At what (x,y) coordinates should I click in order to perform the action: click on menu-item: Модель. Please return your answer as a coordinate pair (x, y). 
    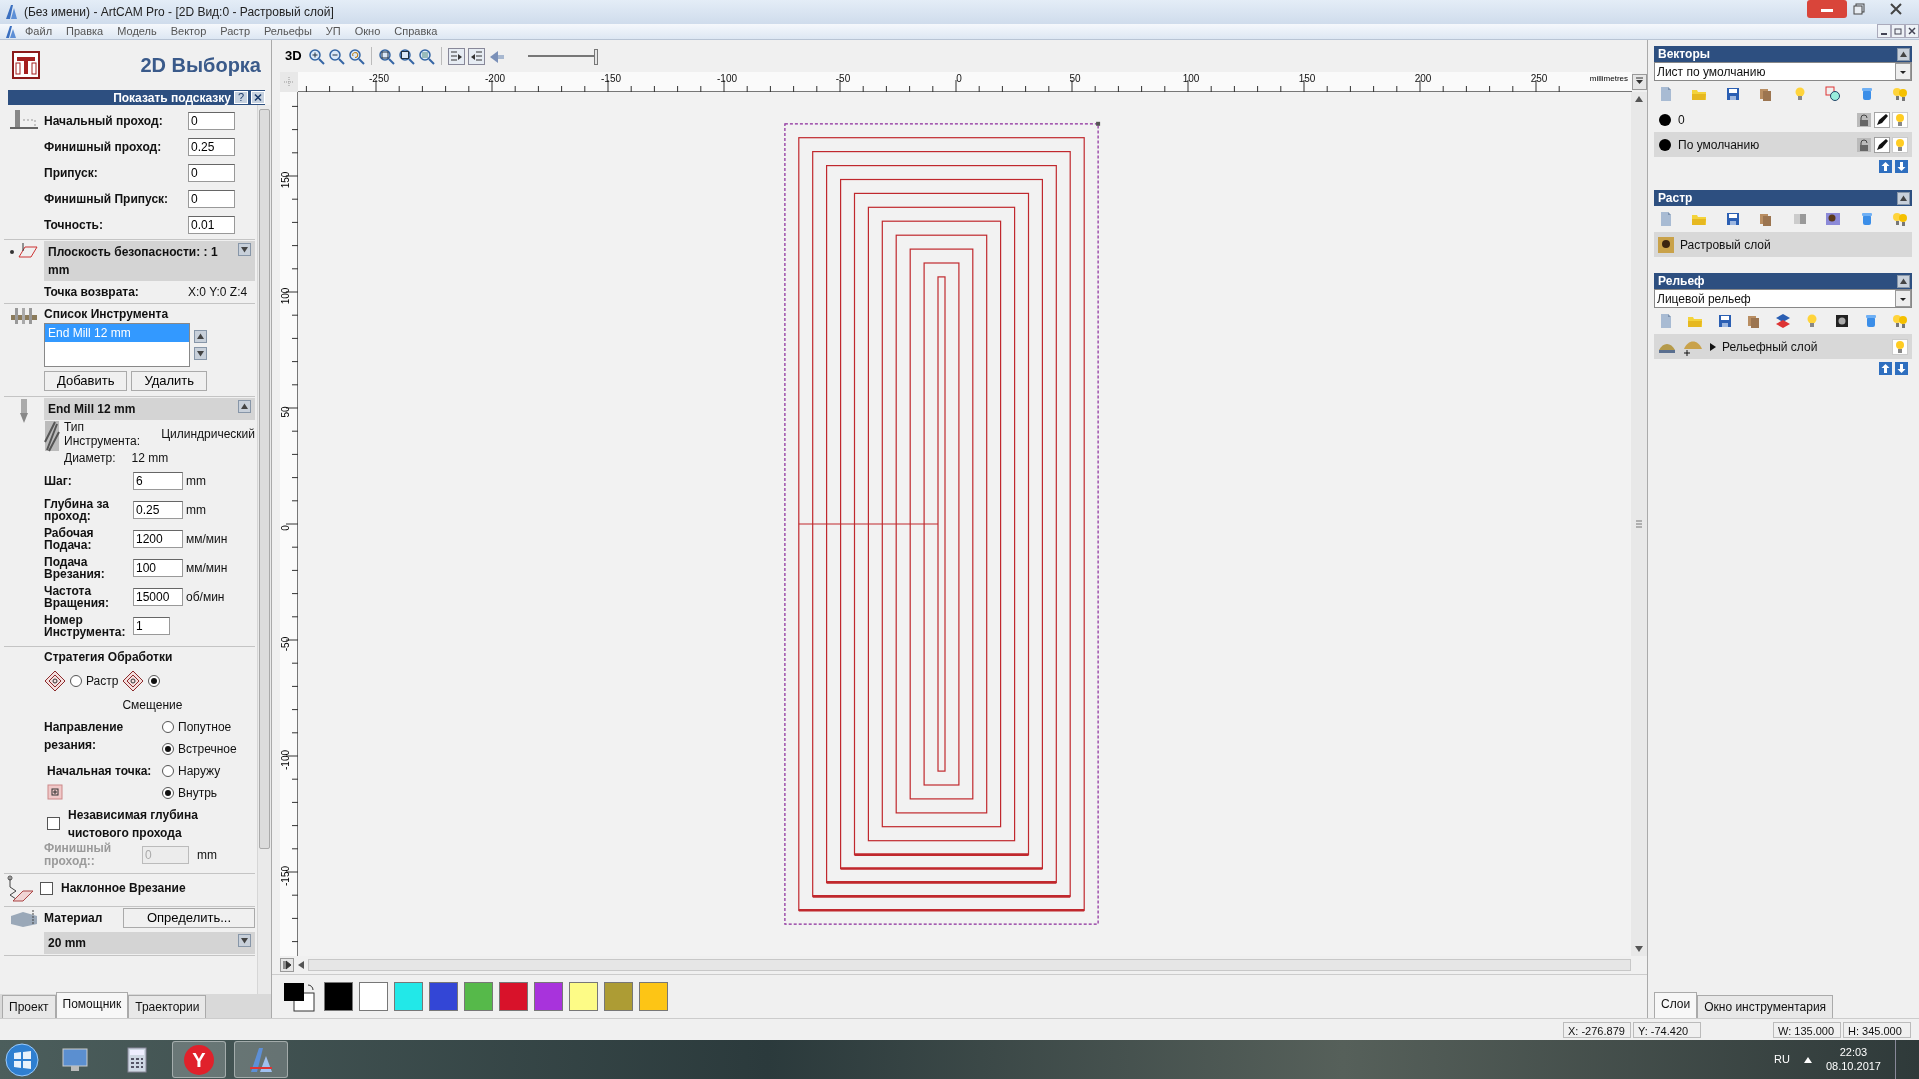
    Looking at the image, I should click on (137, 31).